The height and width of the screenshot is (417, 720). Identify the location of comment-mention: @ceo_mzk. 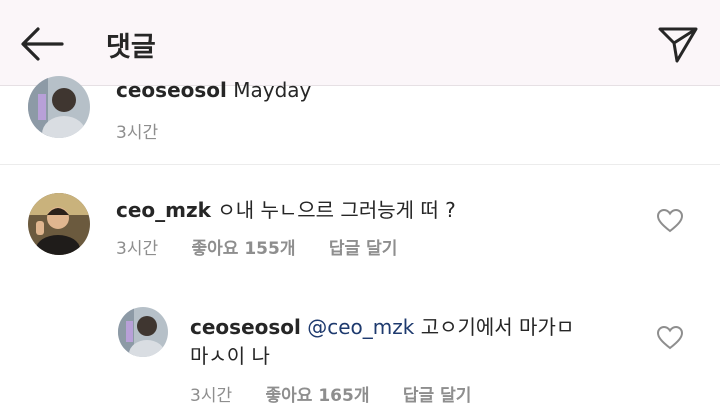
(360, 327).